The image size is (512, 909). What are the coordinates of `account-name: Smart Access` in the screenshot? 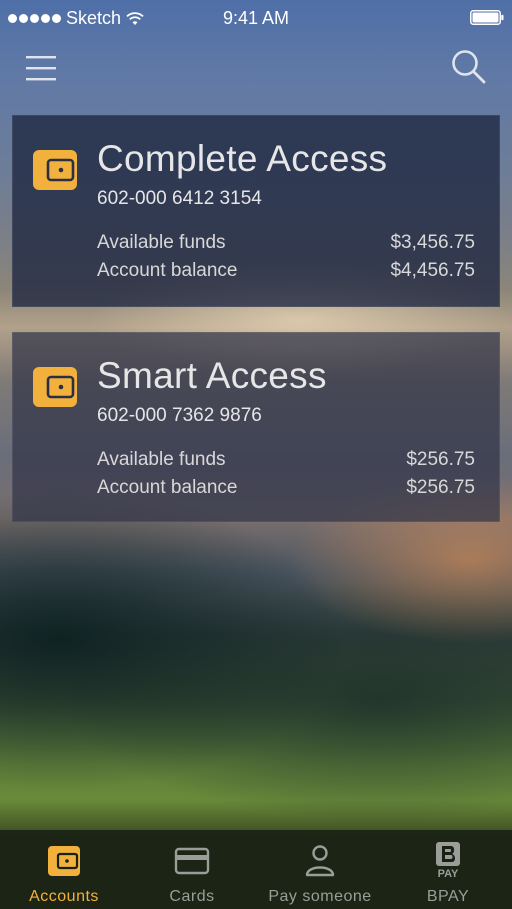 It's located at (212, 375).